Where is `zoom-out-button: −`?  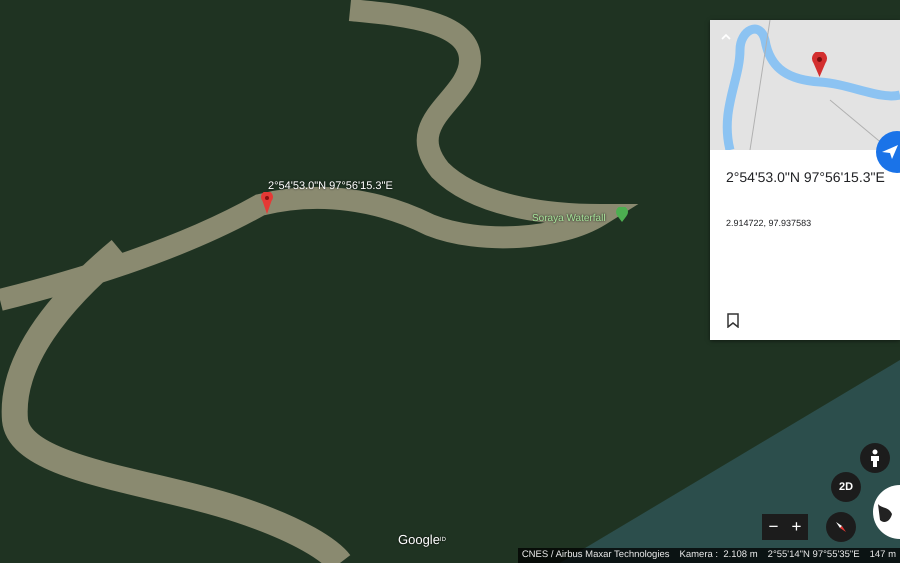
zoom-out-button: − is located at coordinates (773, 527).